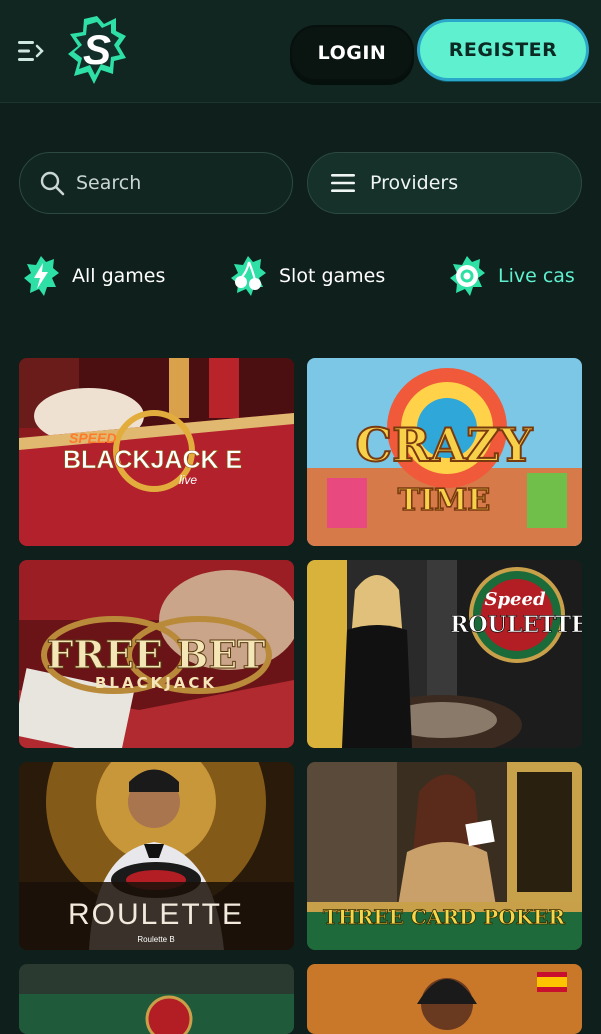 The height and width of the screenshot is (1034, 601). I want to click on game-title-line1: CRAZY, so click(445, 445).